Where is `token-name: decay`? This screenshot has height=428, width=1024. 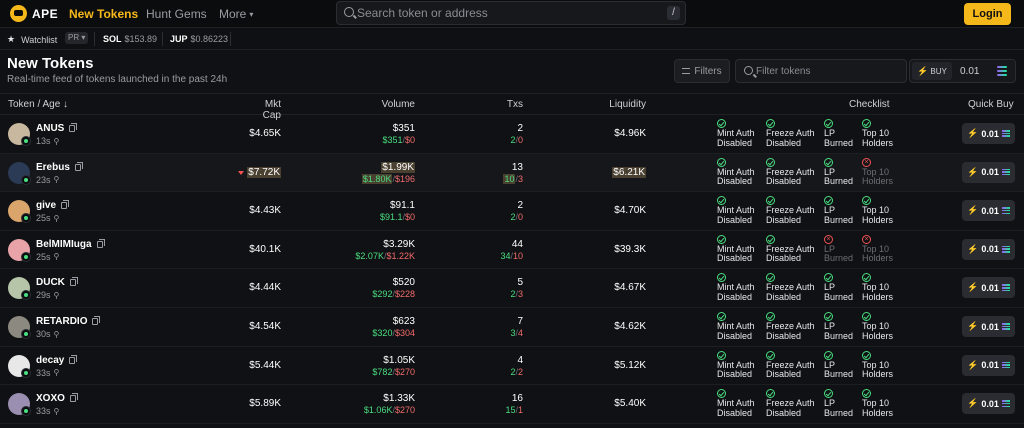
token-name: decay is located at coordinates (57, 360).